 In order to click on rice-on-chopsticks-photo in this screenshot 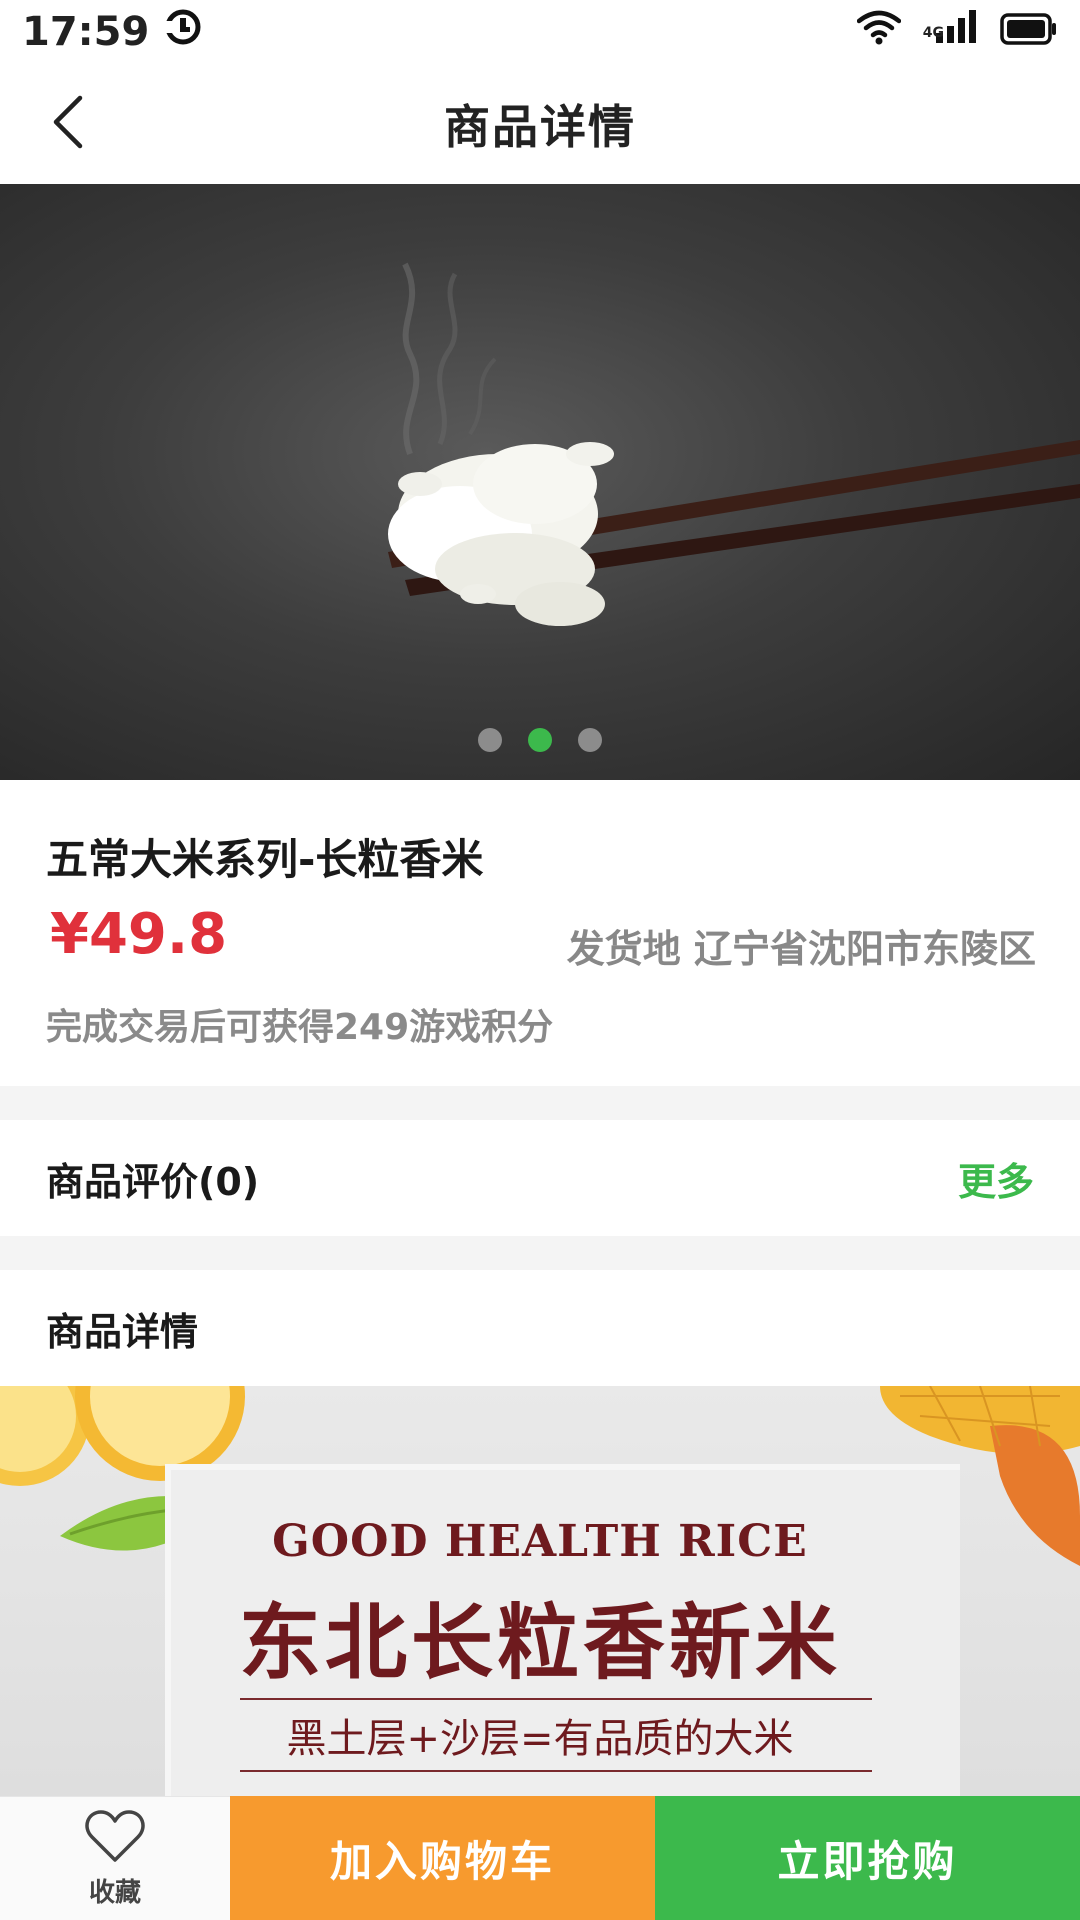, I will do `click(734, 444)`.